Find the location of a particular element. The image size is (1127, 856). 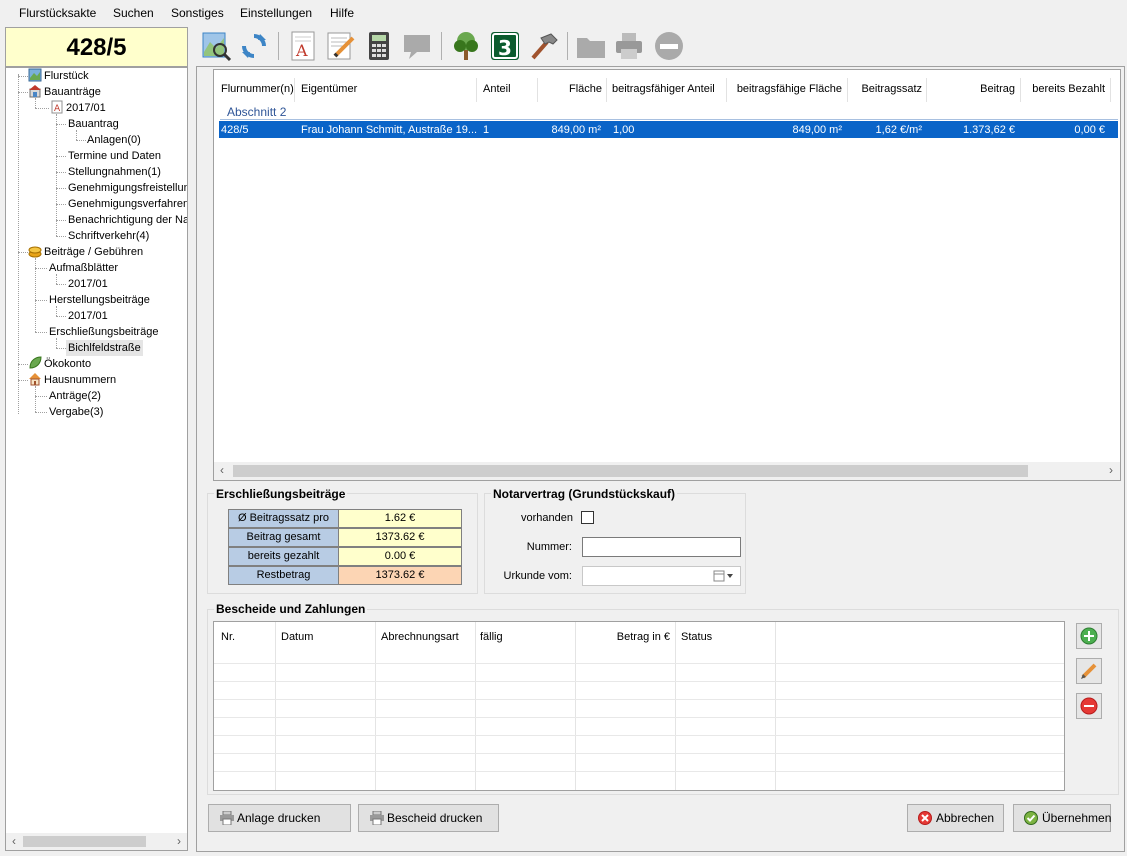

tree-item-2017-01: A 2017/01 is located at coordinates (78, 108).